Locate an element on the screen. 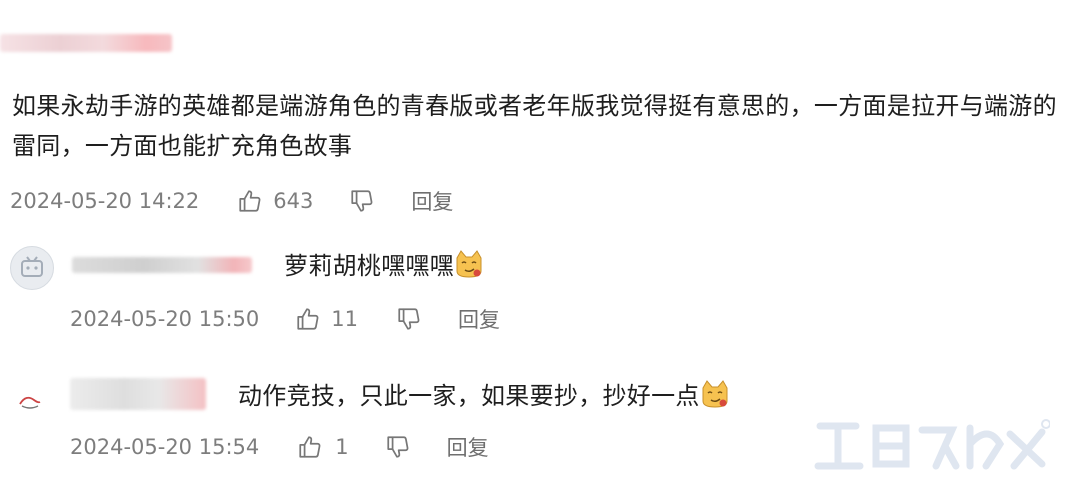 The image size is (1080, 496). reply-date: 2024-05-20 15:50 is located at coordinates (165, 319).